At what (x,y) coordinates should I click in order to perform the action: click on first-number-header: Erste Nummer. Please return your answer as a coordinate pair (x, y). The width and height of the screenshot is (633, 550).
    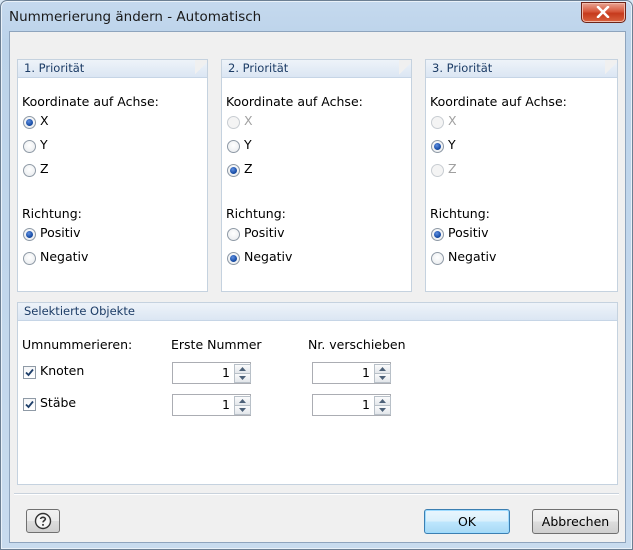
    Looking at the image, I should click on (216, 344).